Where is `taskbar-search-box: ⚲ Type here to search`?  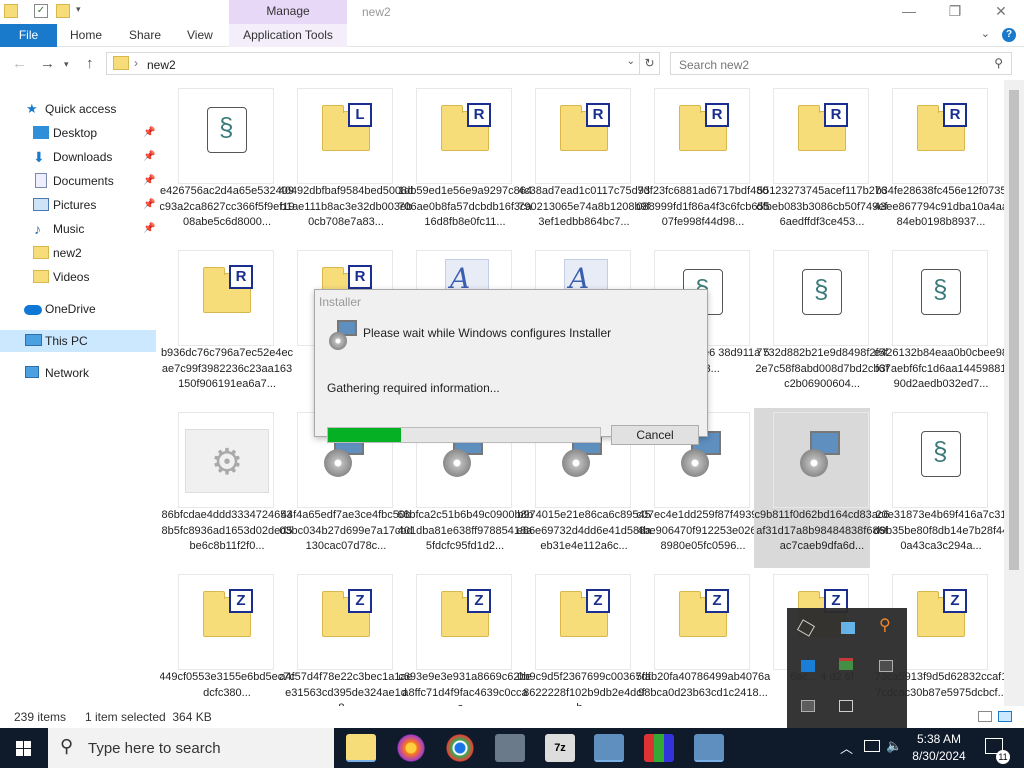 taskbar-search-box: ⚲ Type here to search is located at coordinates (191, 748).